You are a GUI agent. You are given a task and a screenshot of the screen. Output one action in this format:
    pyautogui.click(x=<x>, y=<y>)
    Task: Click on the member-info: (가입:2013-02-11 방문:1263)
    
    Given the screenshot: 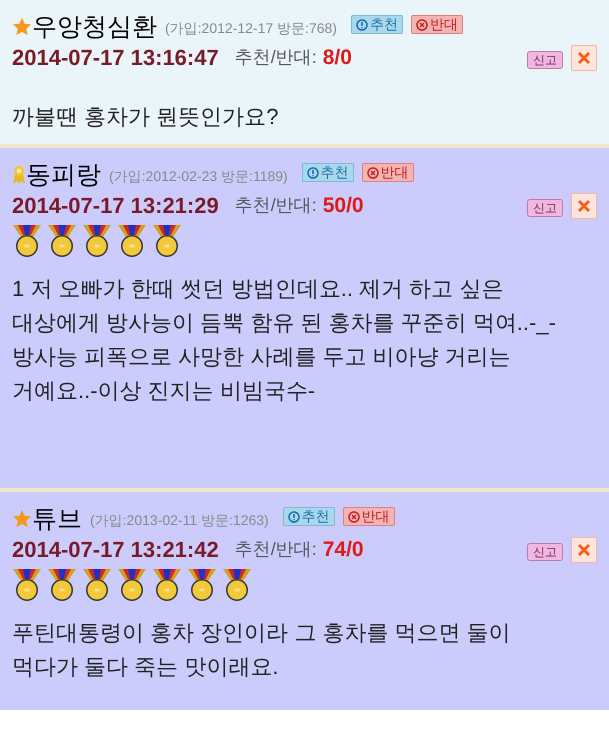 What is the action you would take?
    pyautogui.click(x=179, y=520)
    